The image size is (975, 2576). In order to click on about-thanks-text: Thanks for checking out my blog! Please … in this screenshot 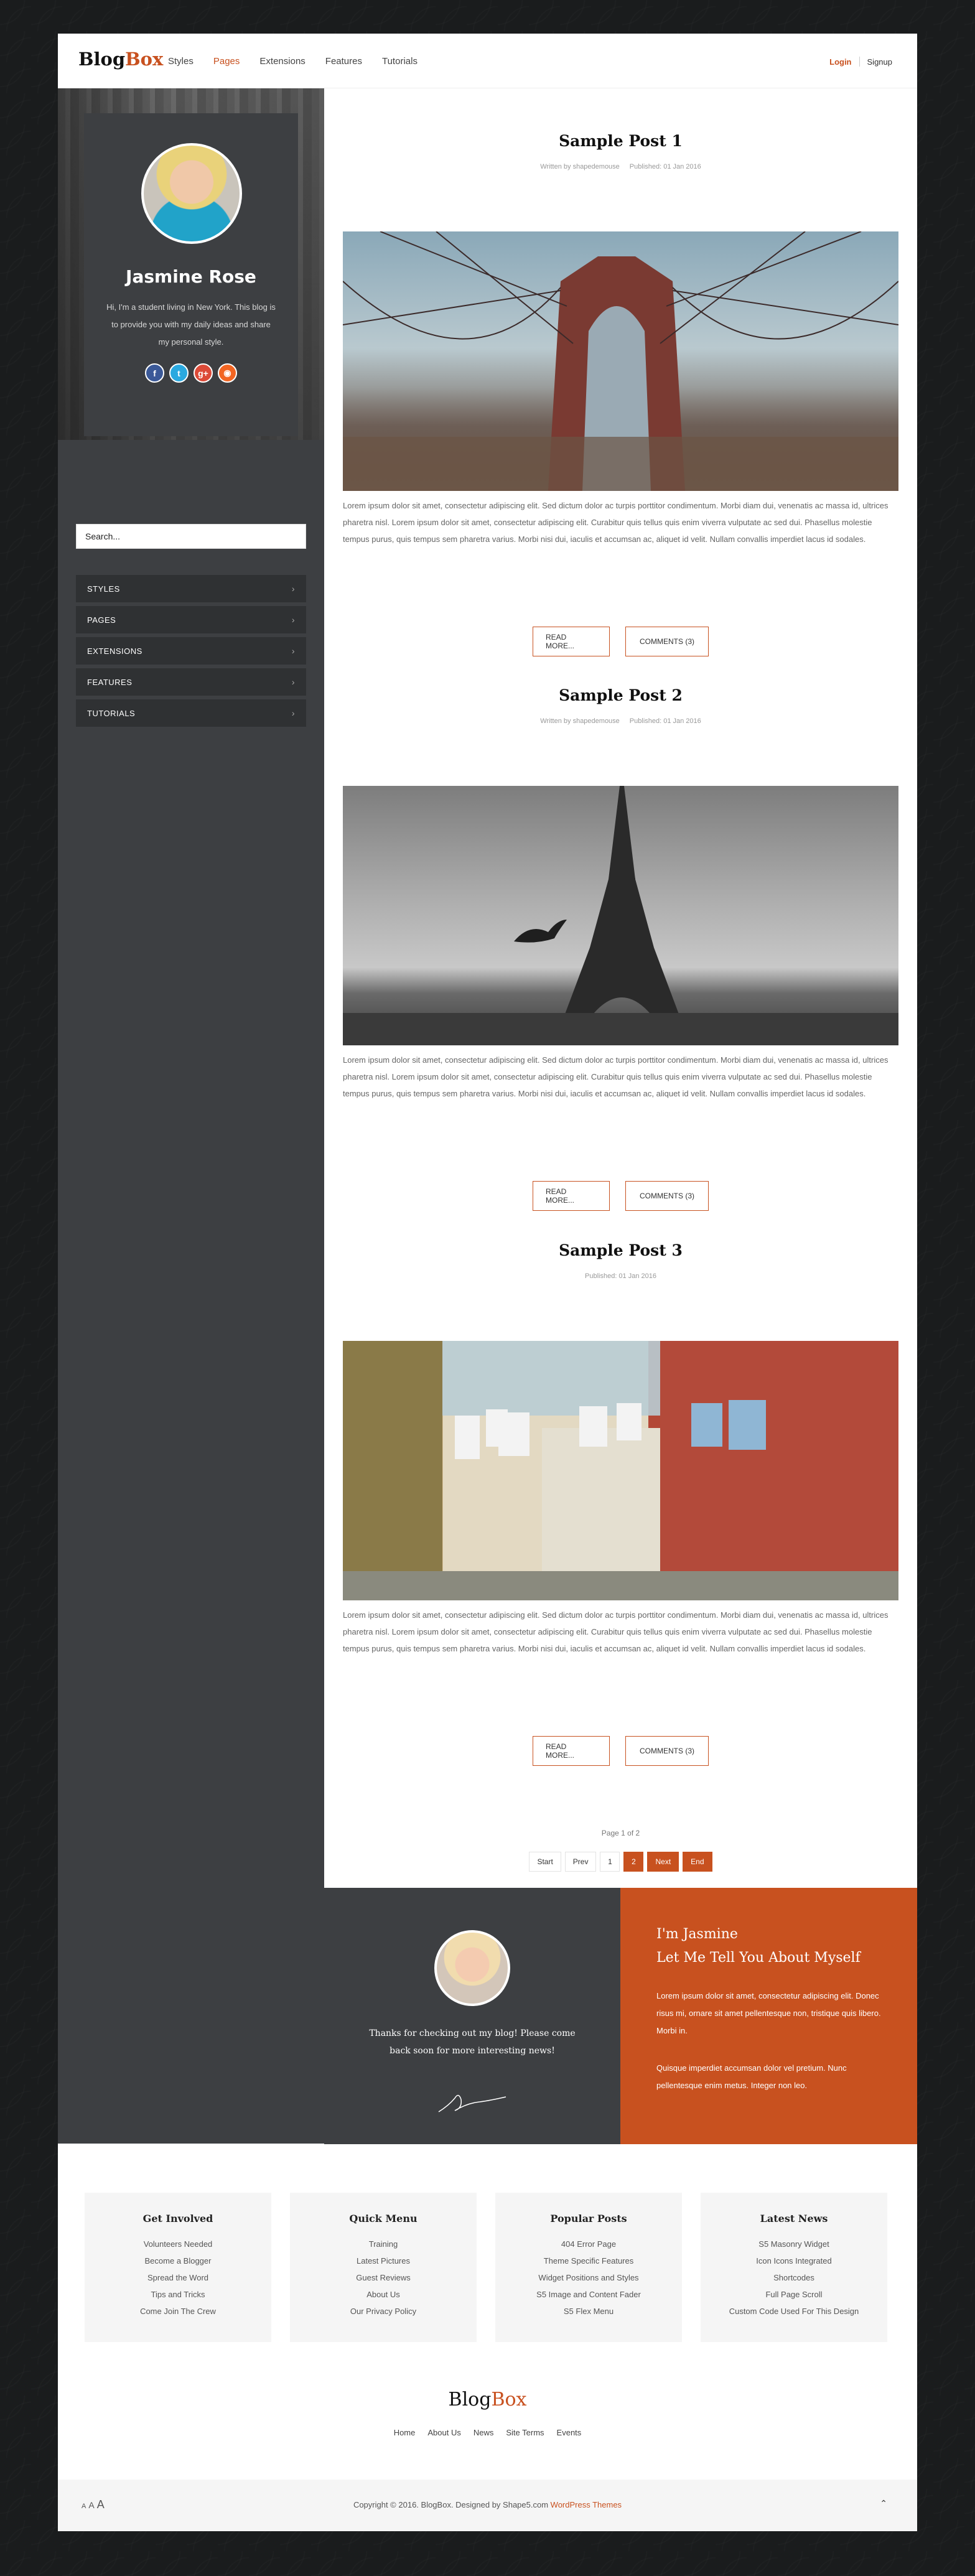, I will do `click(472, 2042)`.